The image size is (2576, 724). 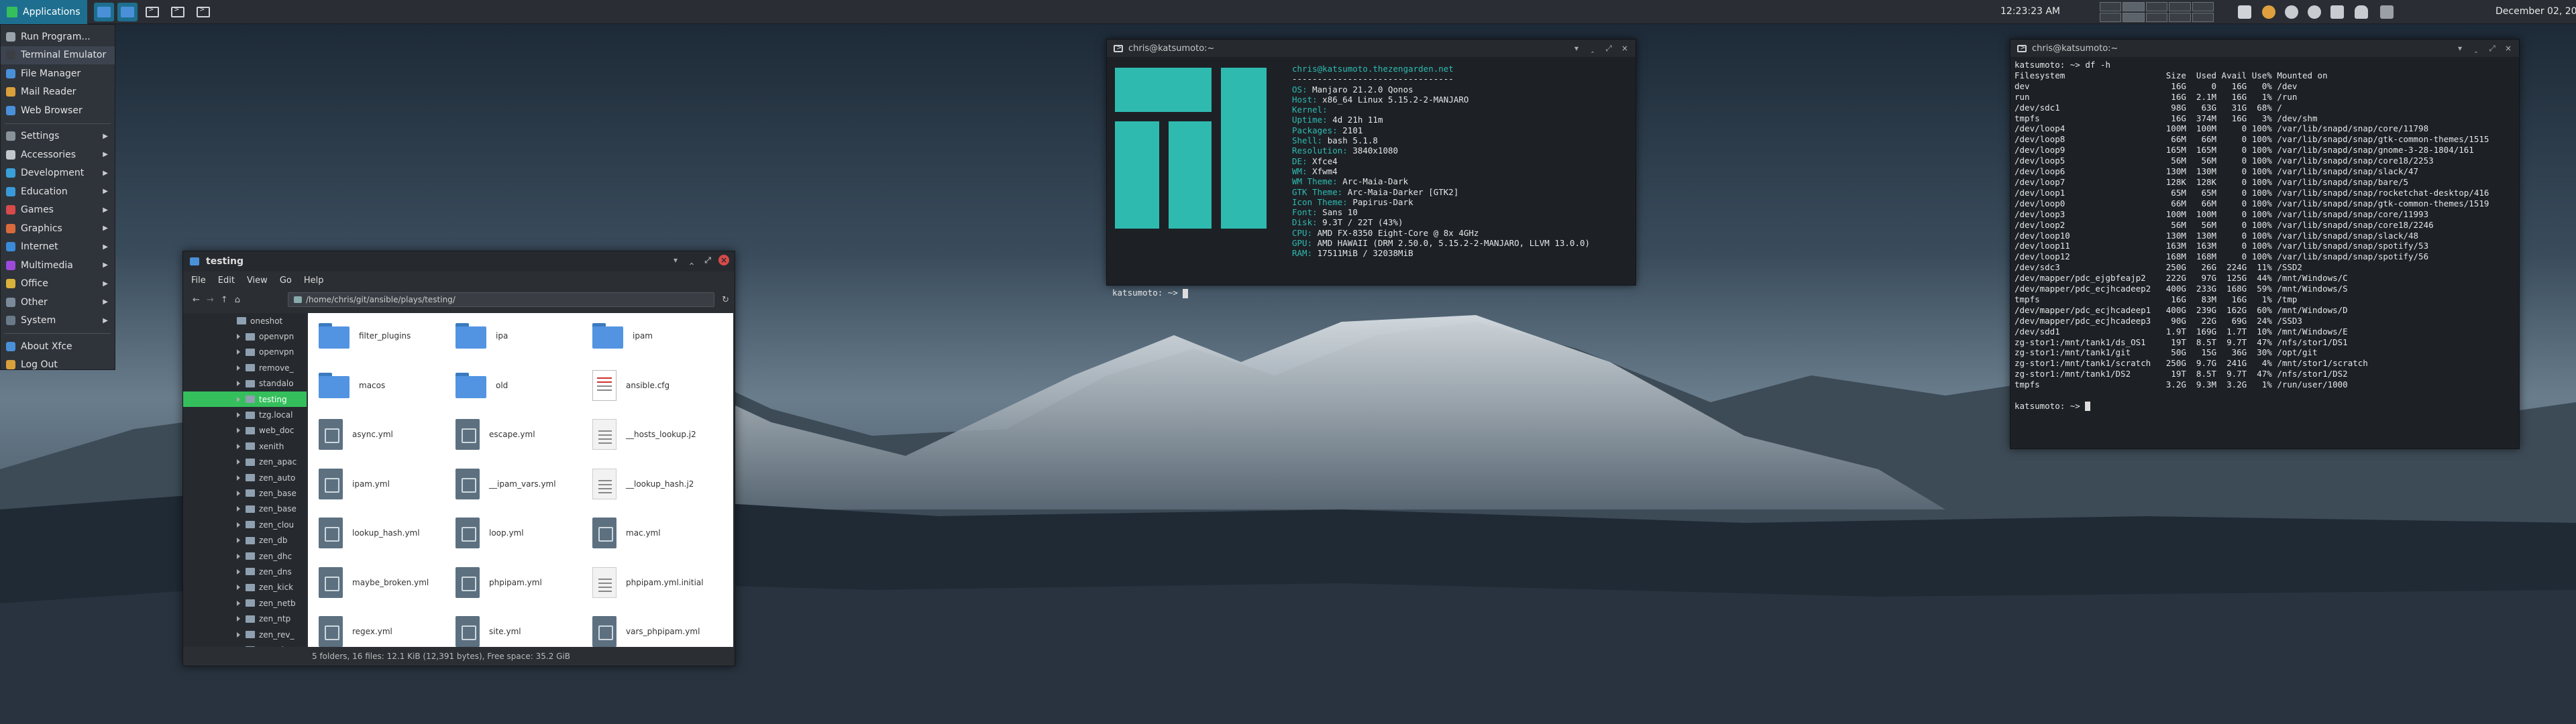 What do you see at coordinates (58, 321) in the screenshot?
I see `app-menu-item-system: System ▶` at bounding box center [58, 321].